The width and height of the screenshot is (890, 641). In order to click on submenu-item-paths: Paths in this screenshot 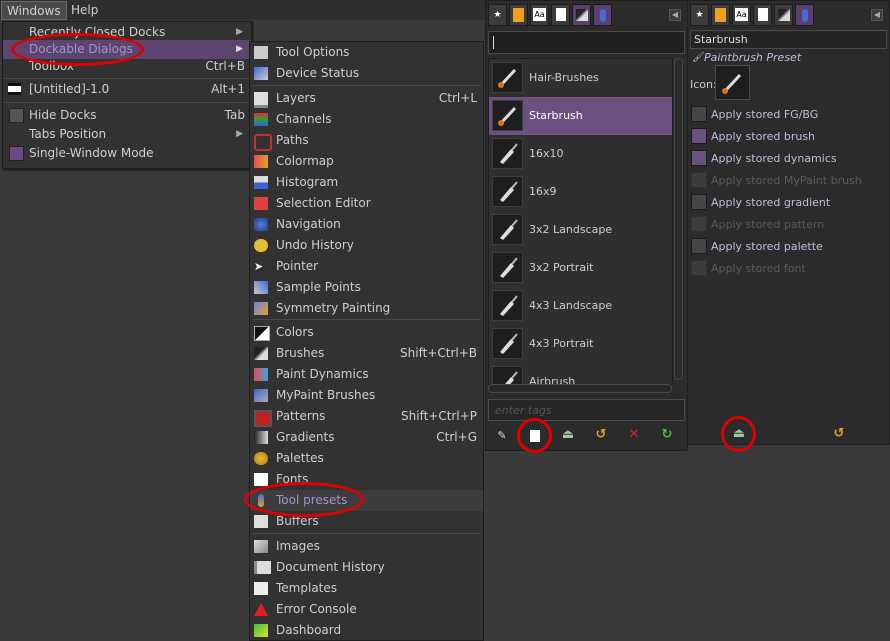, I will do `click(366, 140)`.